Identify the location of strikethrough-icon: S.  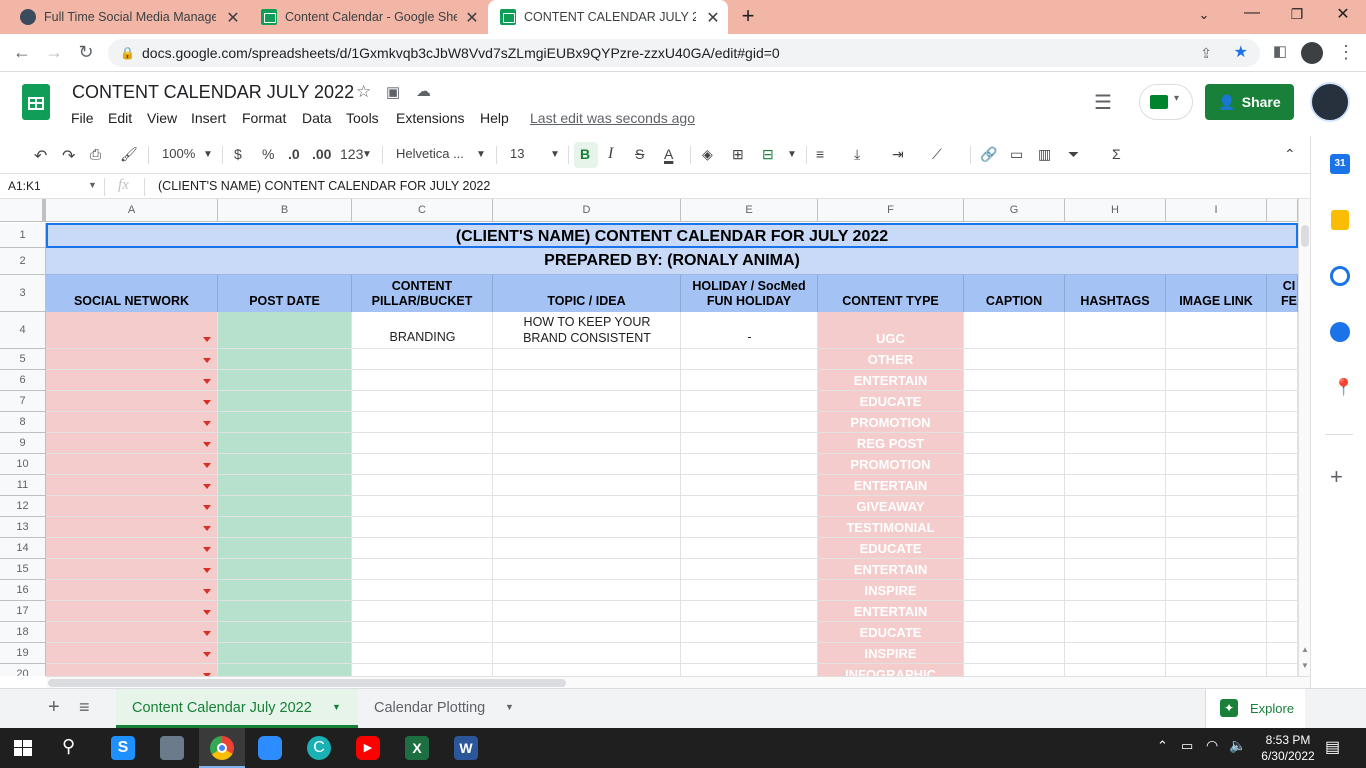
(639, 154).